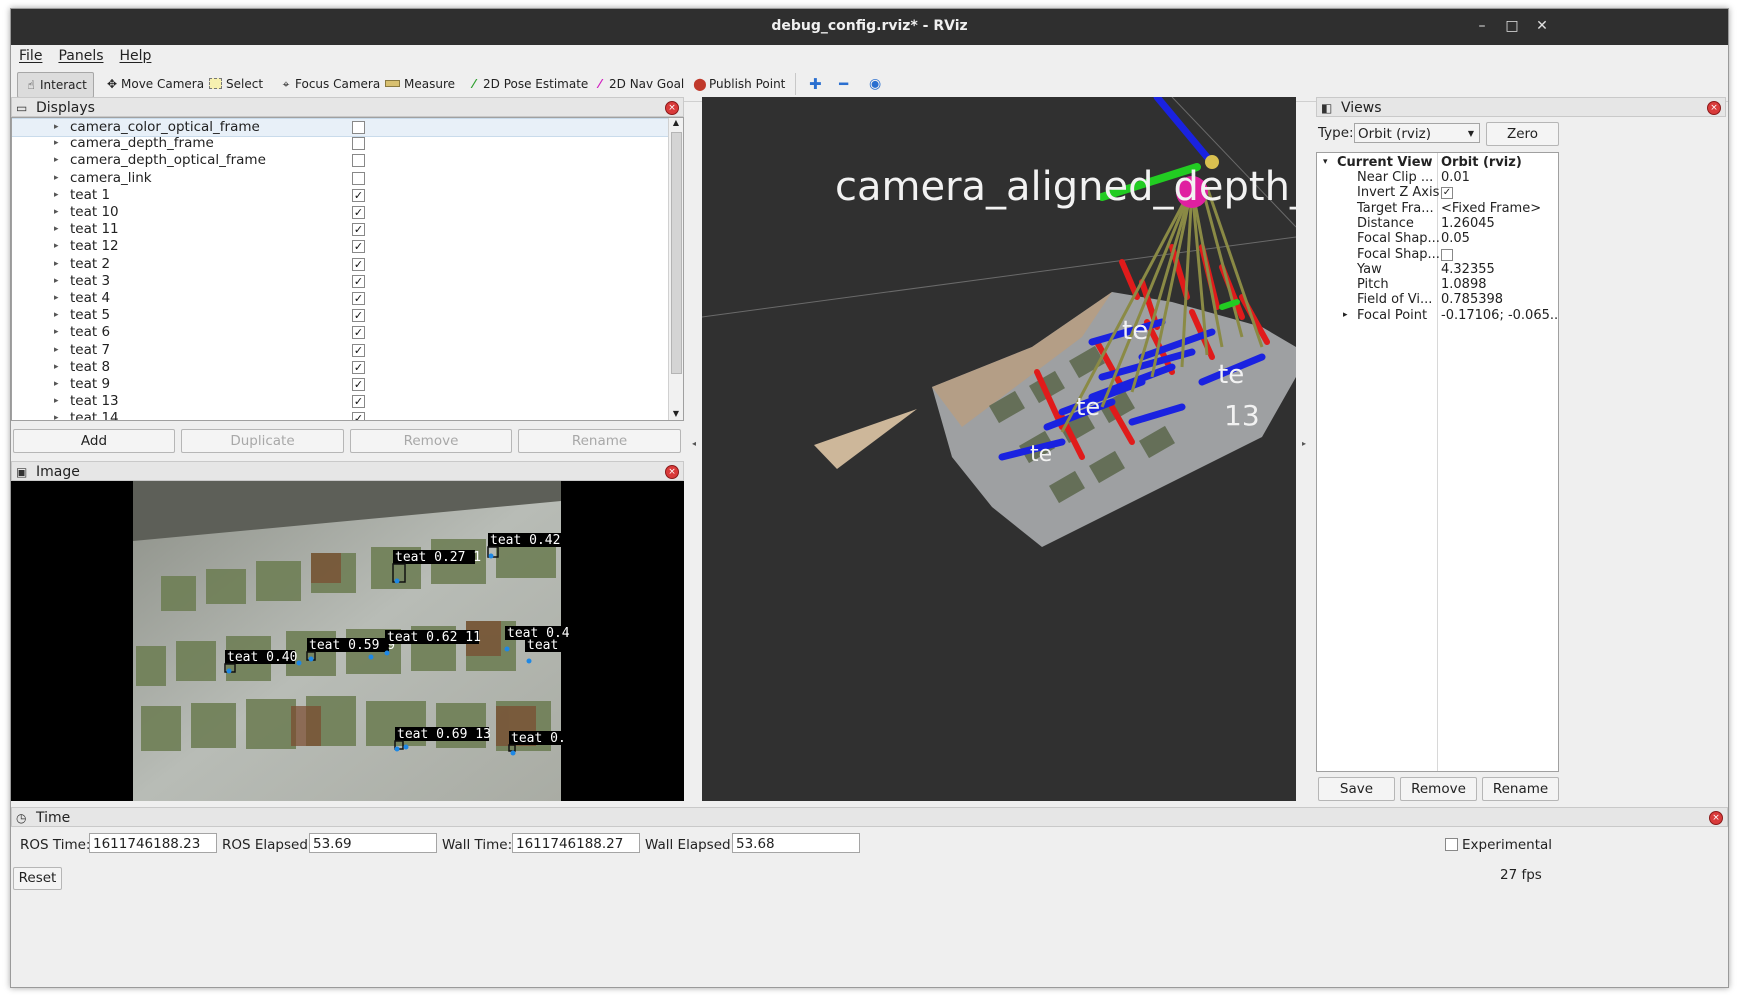 This screenshot has height=995, width=1737. Describe the element at coordinates (347, 246) in the screenshot. I see `display-item: ▸ teat 12 ✓` at that location.